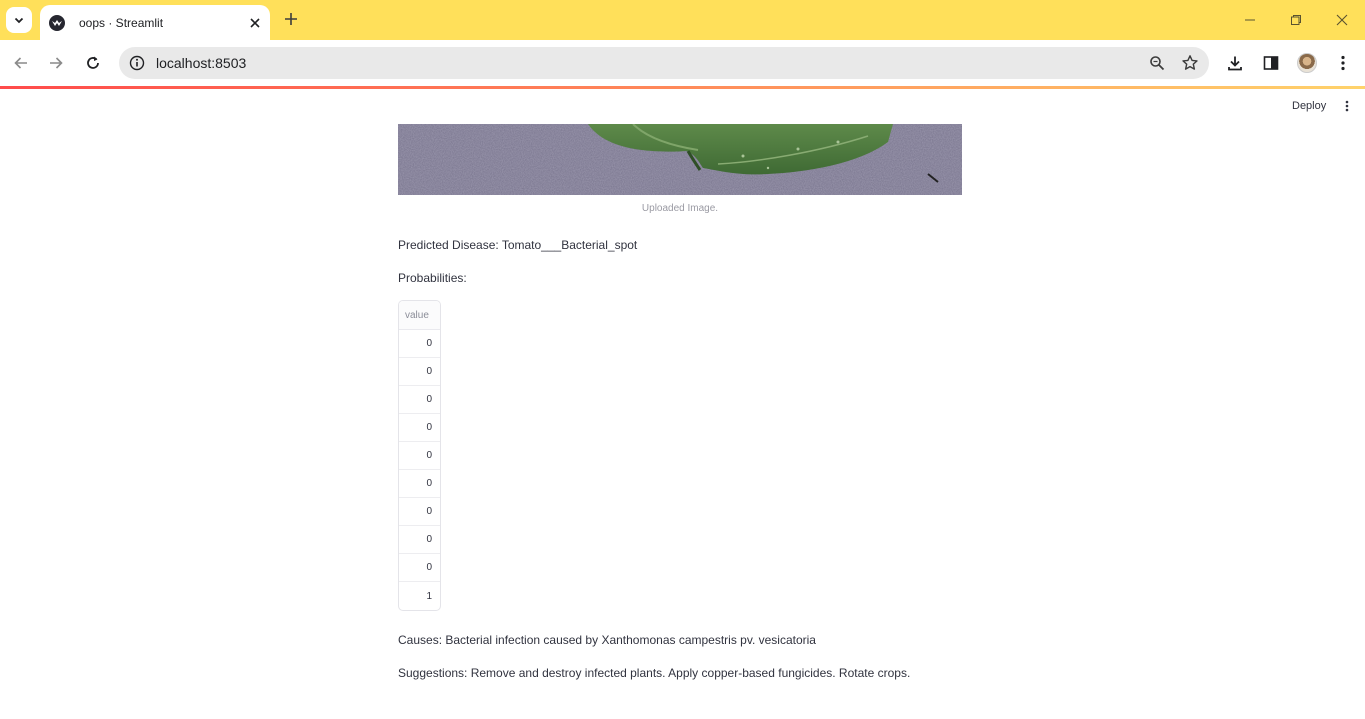  I want to click on reload-icon, so click(93, 63).